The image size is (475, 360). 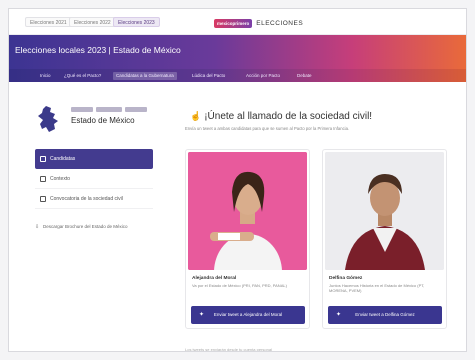 I want to click on tweet-button: ✦ Enviar tweet a Delfina Gómez, so click(x=385, y=315).